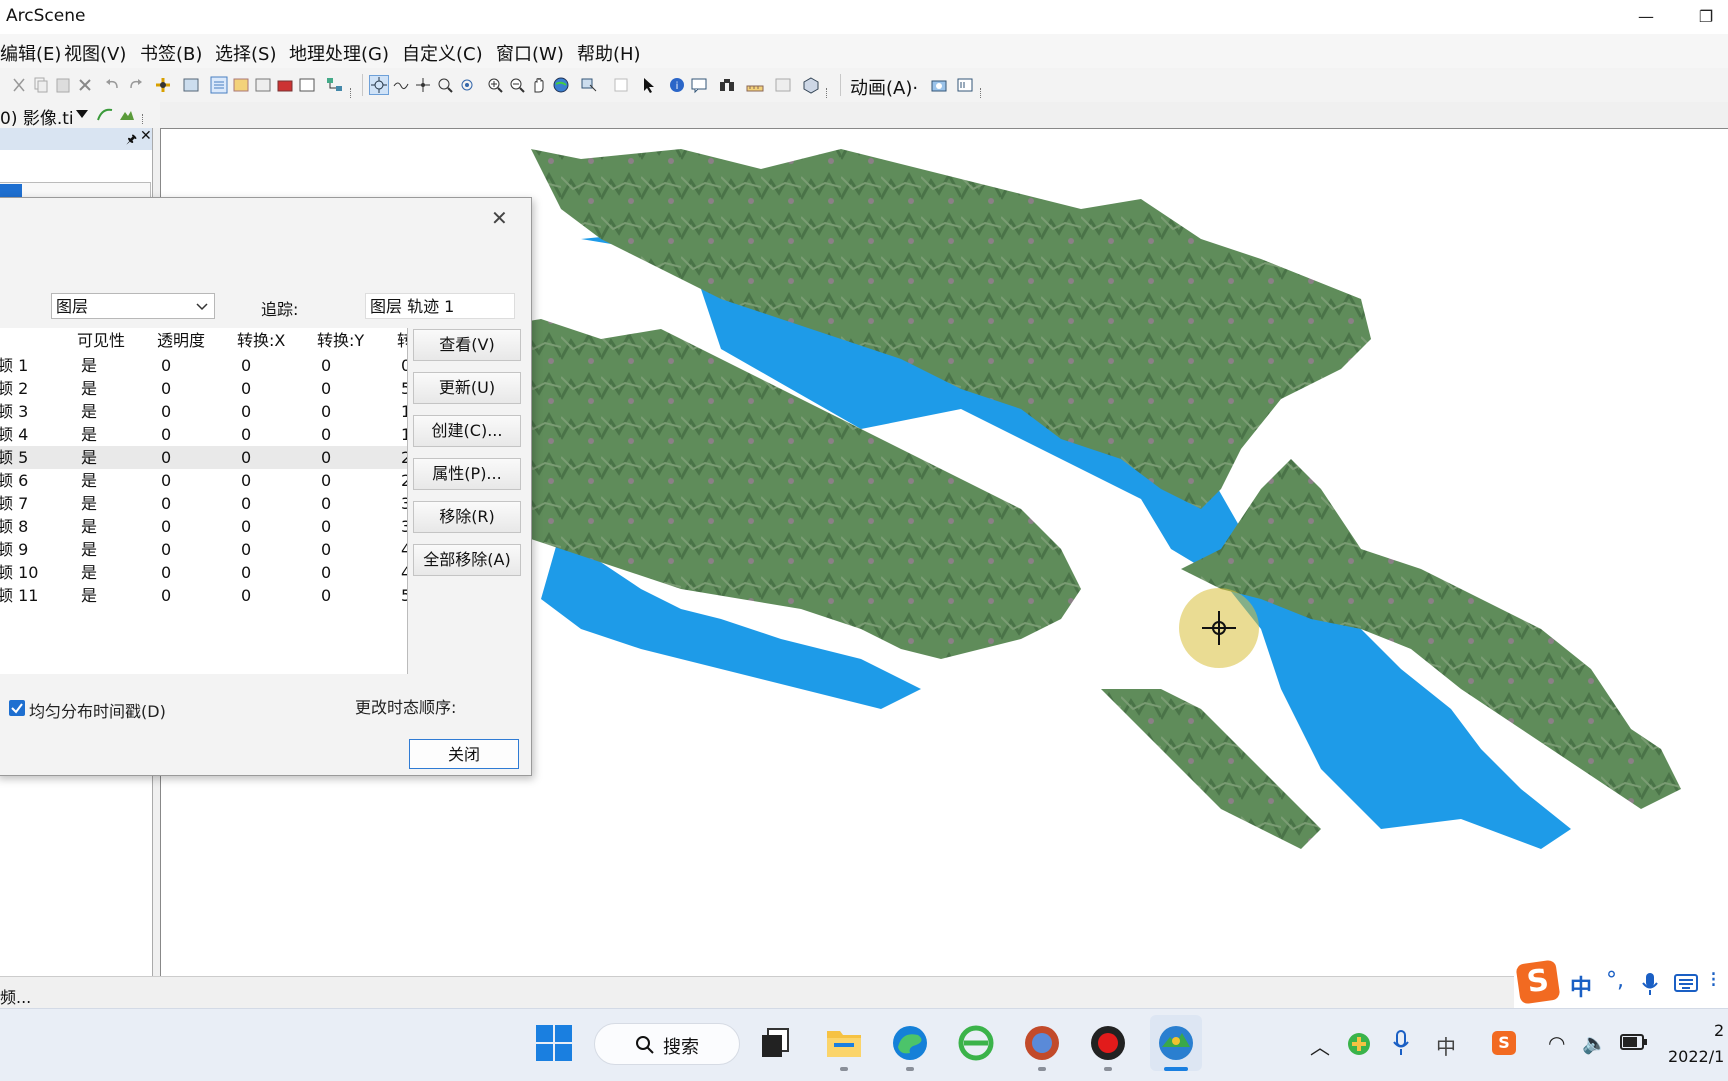 The width and height of the screenshot is (1728, 1081). What do you see at coordinates (554, 1043) in the screenshot?
I see `start-icon` at bounding box center [554, 1043].